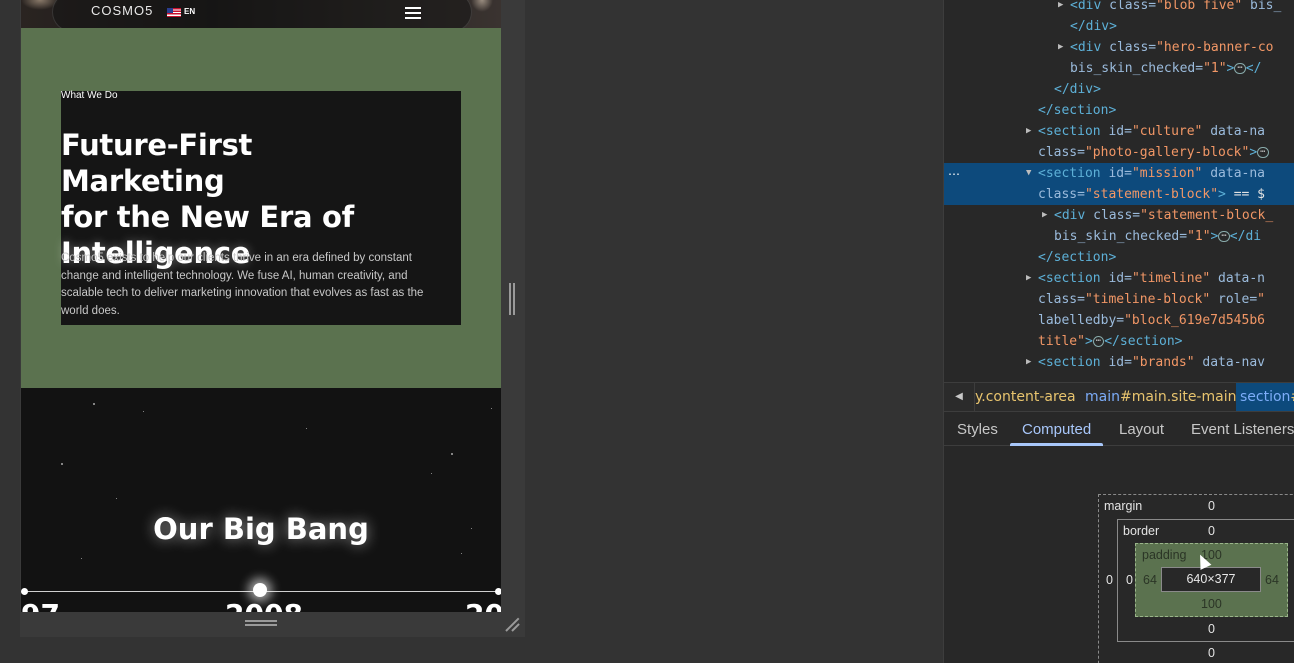 The height and width of the screenshot is (663, 1294). I want to click on tab-event-listeners: Event Listeners, so click(1242, 429).